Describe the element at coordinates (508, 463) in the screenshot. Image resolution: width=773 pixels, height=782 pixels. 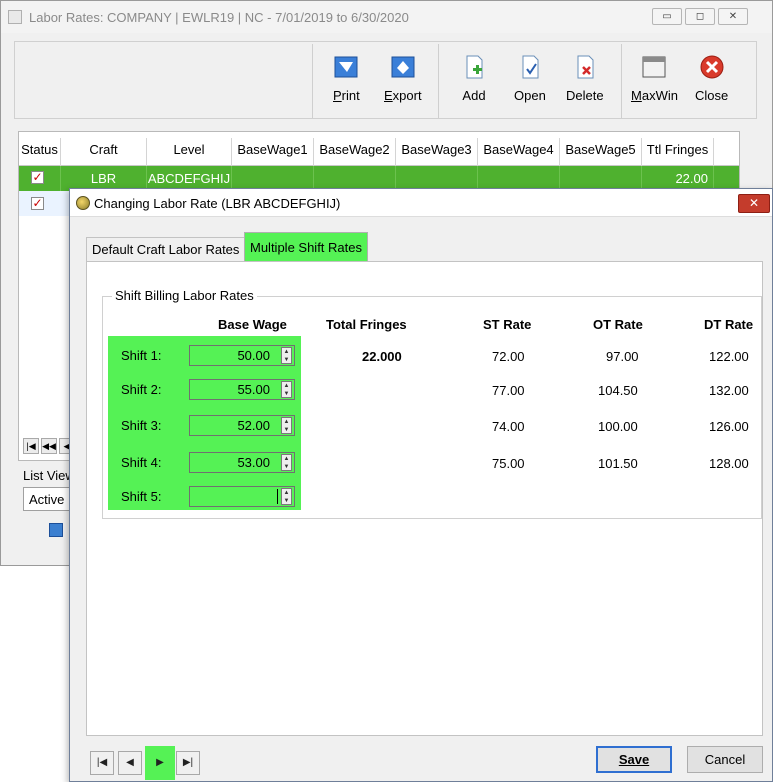
I see `shift-4-st-rate: 75.00` at that location.